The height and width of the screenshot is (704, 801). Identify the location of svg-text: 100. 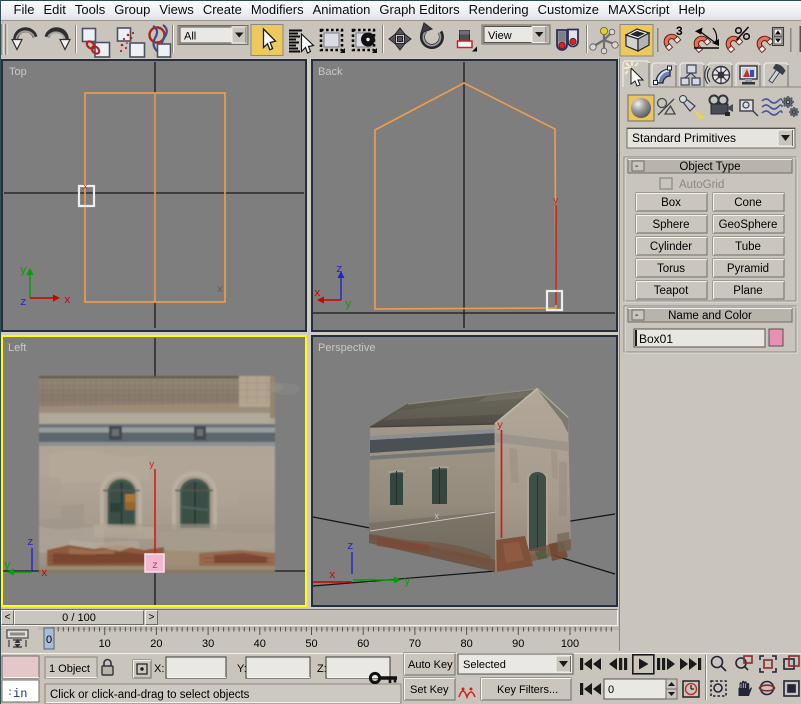
(570, 644).